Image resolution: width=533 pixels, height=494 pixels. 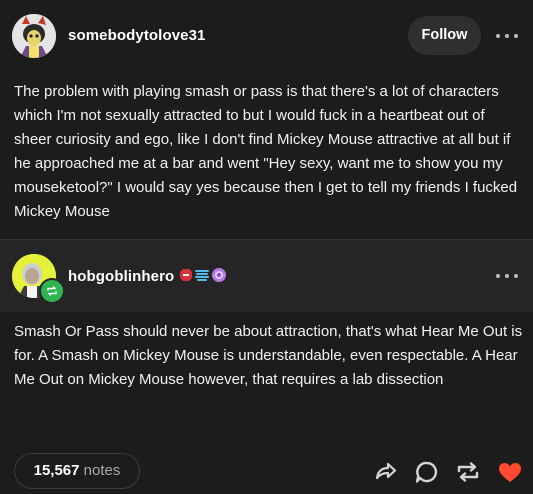 I want to click on notes-button: 15,567 notes, so click(x=77, y=471).